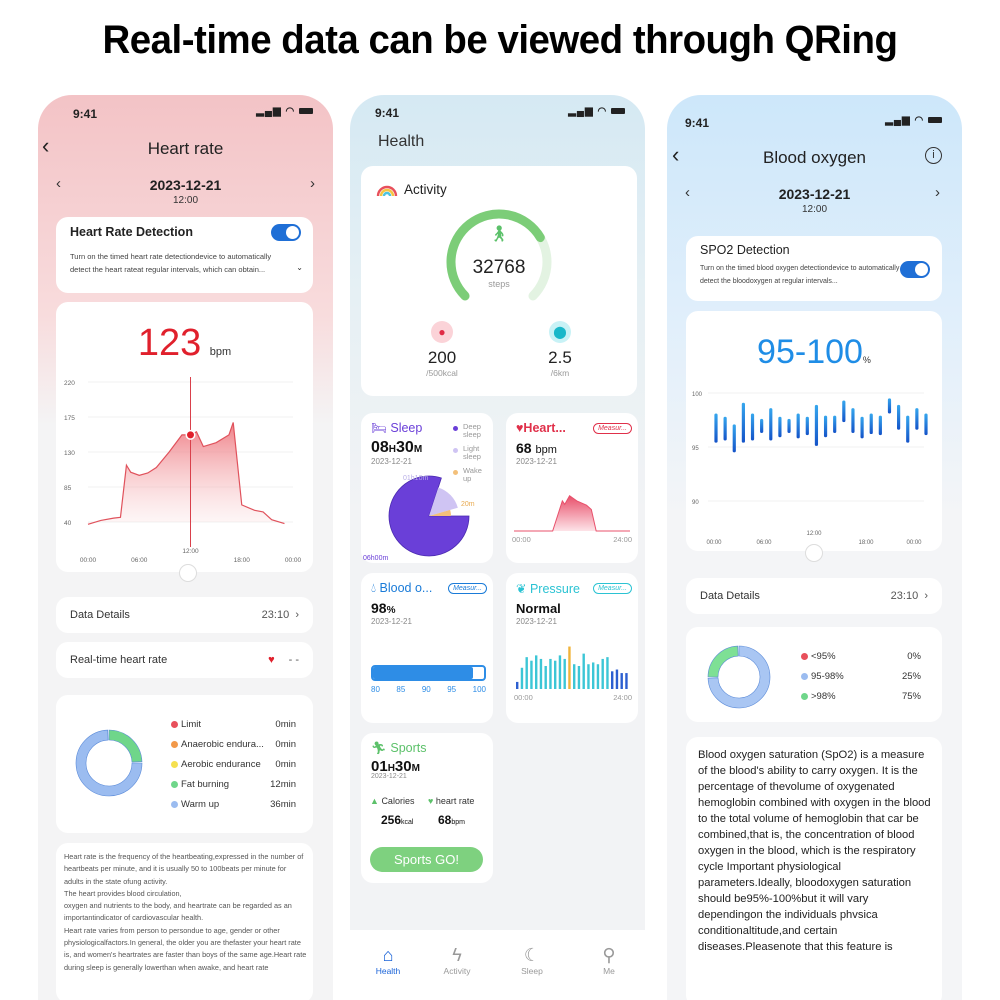 The width and height of the screenshot is (1000, 1000). Describe the element at coordinates (233, 784) in the screenshot. I see `zone-legend-item: Fat burning 12min` at that location.